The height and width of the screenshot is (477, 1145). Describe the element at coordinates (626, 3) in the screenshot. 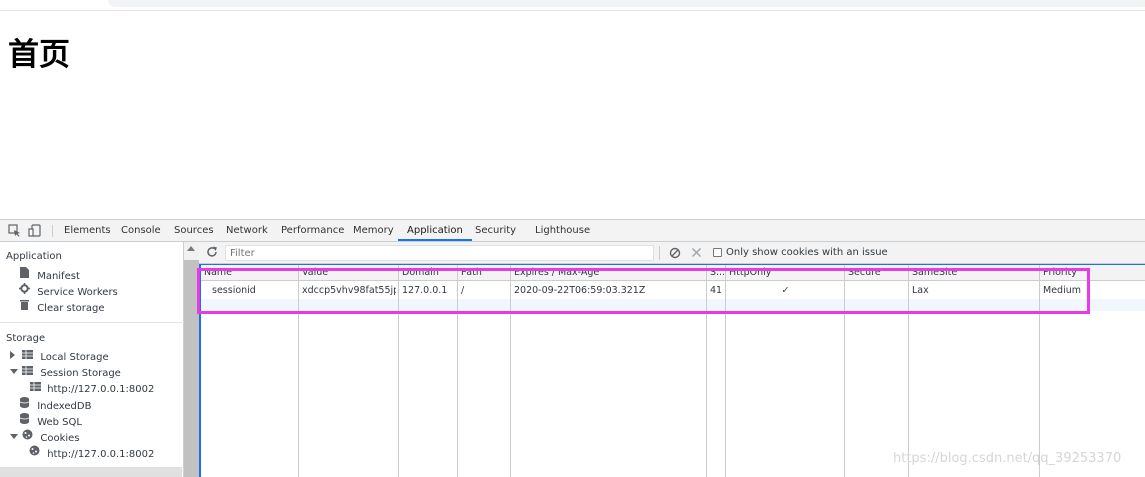

I see `address-bar-edge` at that location.